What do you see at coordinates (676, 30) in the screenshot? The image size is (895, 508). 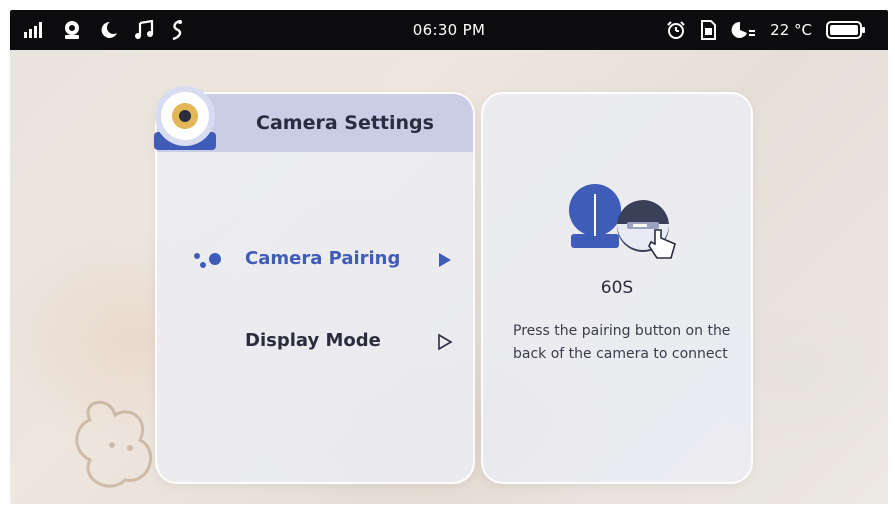 I see `alarm-icon` at bounding box center [676, 30].